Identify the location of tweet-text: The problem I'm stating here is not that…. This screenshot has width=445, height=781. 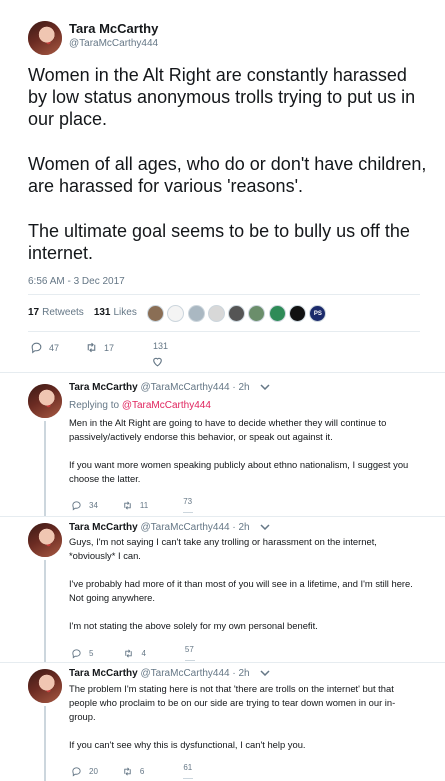
(244, 717).